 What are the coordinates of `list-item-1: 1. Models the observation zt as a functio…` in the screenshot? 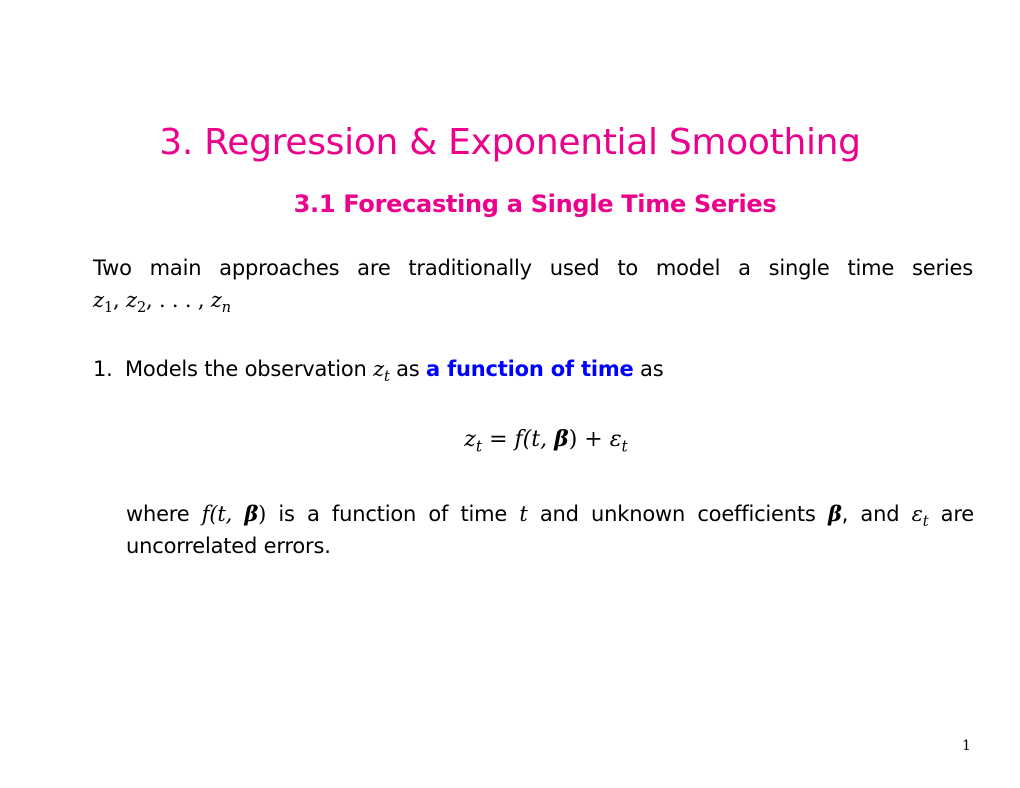 It's located at (378, 371).